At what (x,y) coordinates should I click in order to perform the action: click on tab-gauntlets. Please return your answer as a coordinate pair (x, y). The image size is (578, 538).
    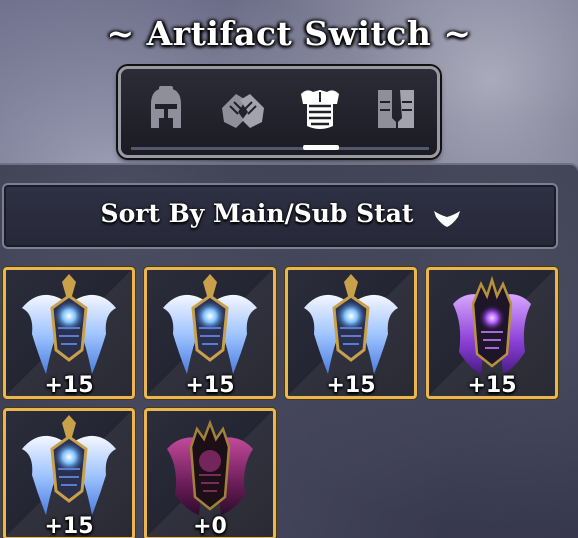
    Looking at the image, I should click on (243, 109).